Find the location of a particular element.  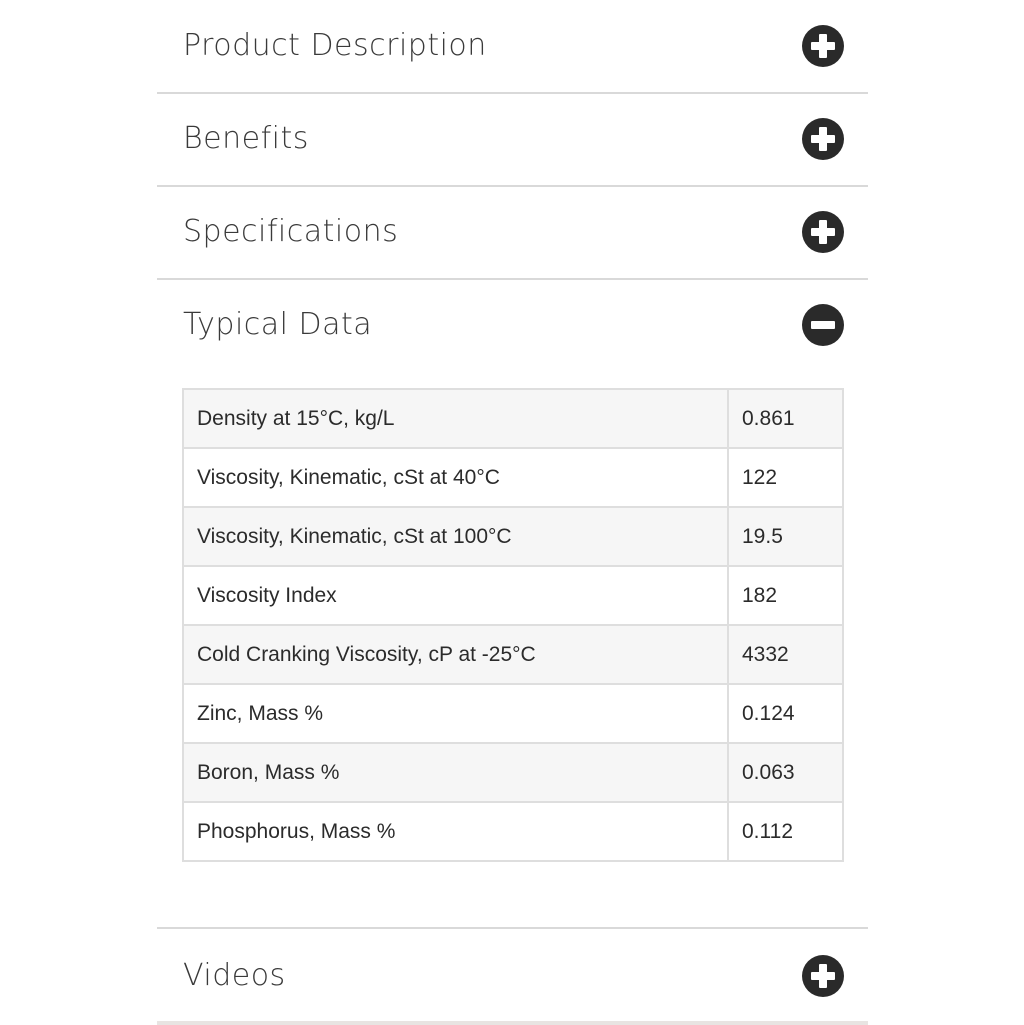

section-typical-data: Typical Data is located at coordinates (512, 326).